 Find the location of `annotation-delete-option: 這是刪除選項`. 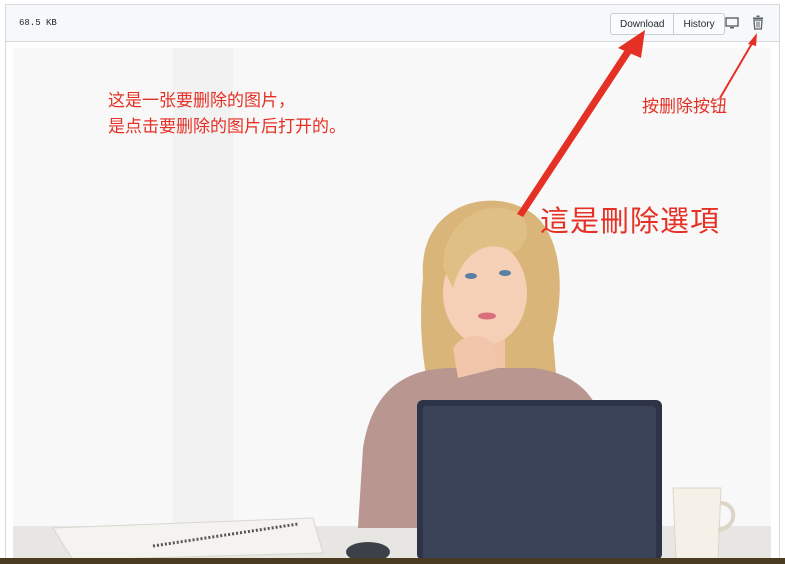

annotation-delete-option: 這是刪除選項 is located at coordinates (630, 221).